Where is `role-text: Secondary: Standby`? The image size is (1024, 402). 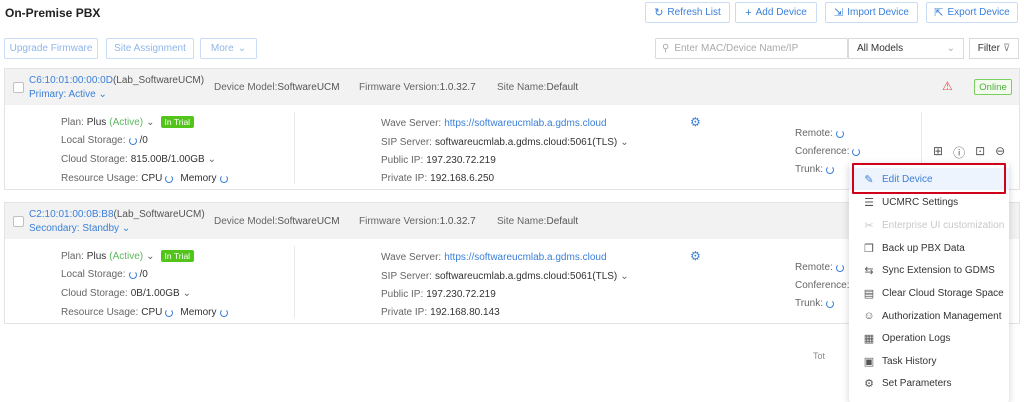
role-text: Secondary: Standby is located at coordinates (74, 228).